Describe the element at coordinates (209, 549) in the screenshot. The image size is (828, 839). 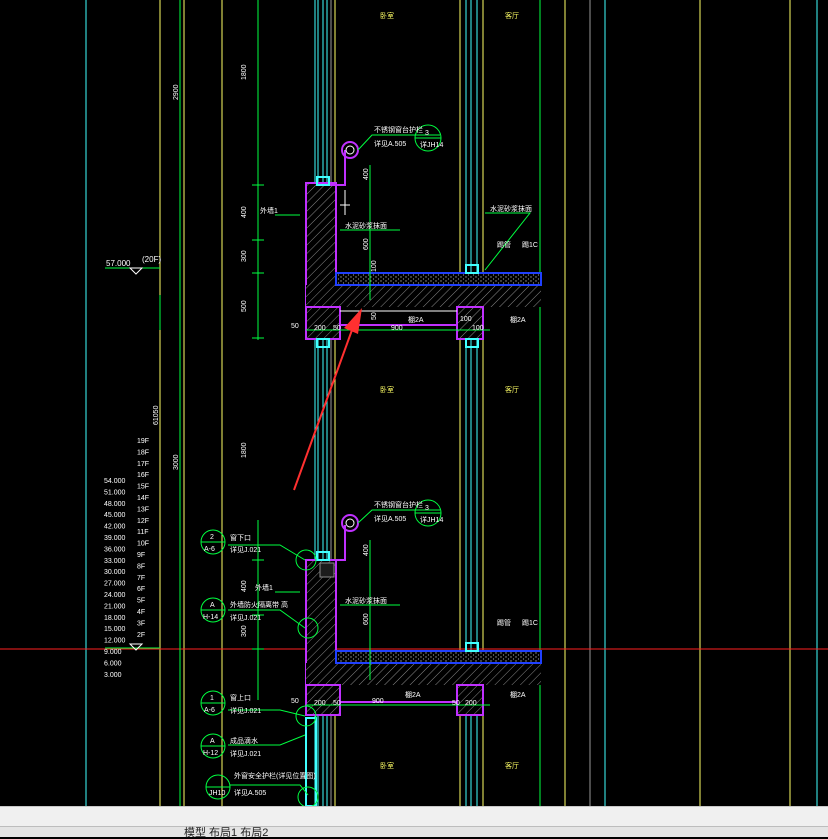
I see `bubble-a-ref: A-6` at that location.